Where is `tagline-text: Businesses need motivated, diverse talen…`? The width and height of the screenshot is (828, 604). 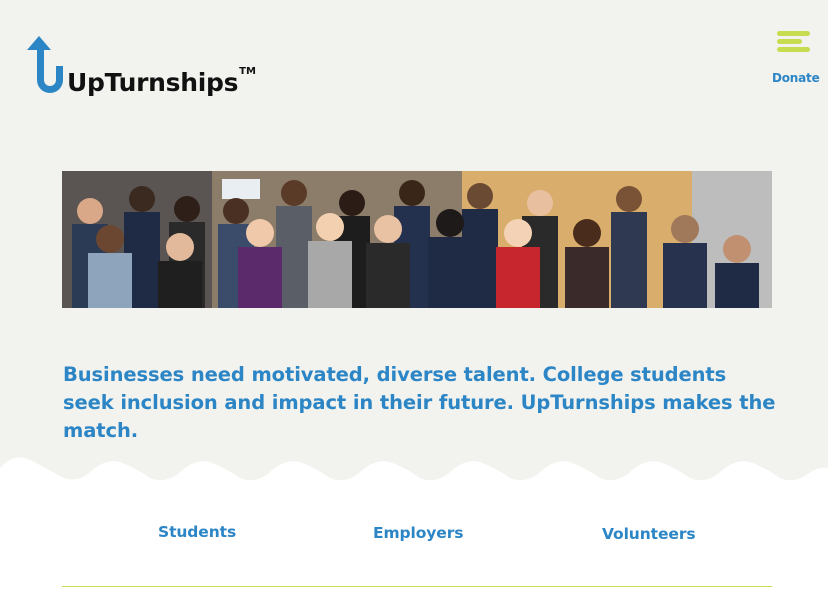 tagline-text: Businesses need motivated, diverse talen… is located at coordinates (419, 402).